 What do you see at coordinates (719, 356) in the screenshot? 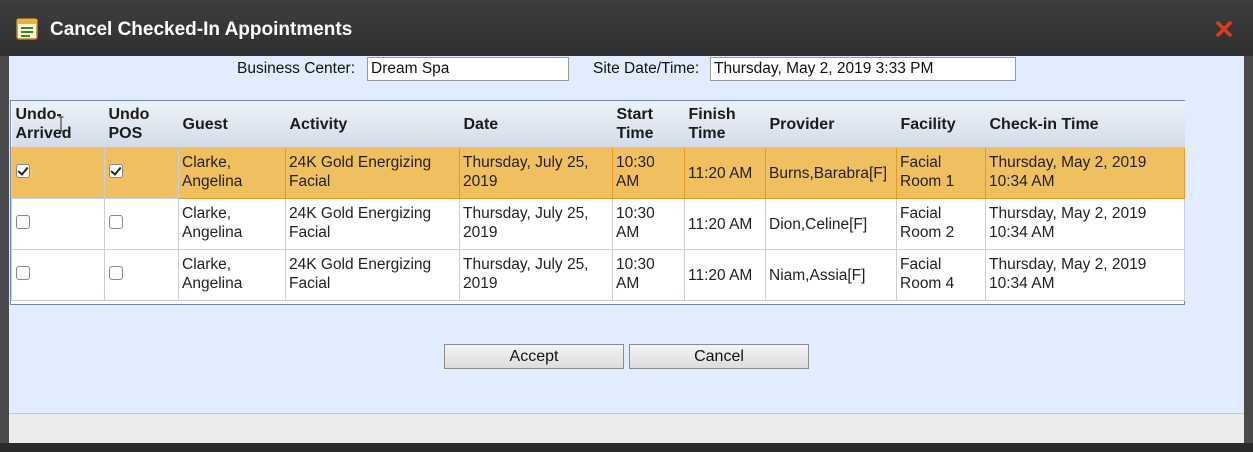
I see `cancel-button: Cancel` at bounding box center [719, 356].